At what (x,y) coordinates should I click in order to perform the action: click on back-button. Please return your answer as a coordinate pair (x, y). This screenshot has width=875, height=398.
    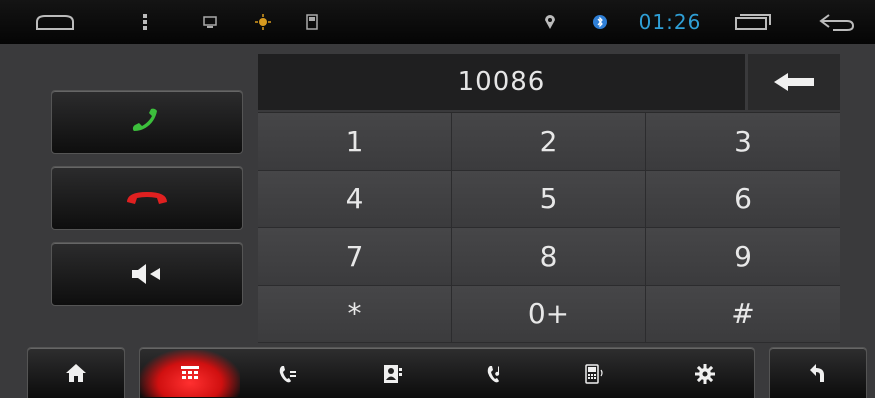
    Looking at the image, I should click on (818, 372).